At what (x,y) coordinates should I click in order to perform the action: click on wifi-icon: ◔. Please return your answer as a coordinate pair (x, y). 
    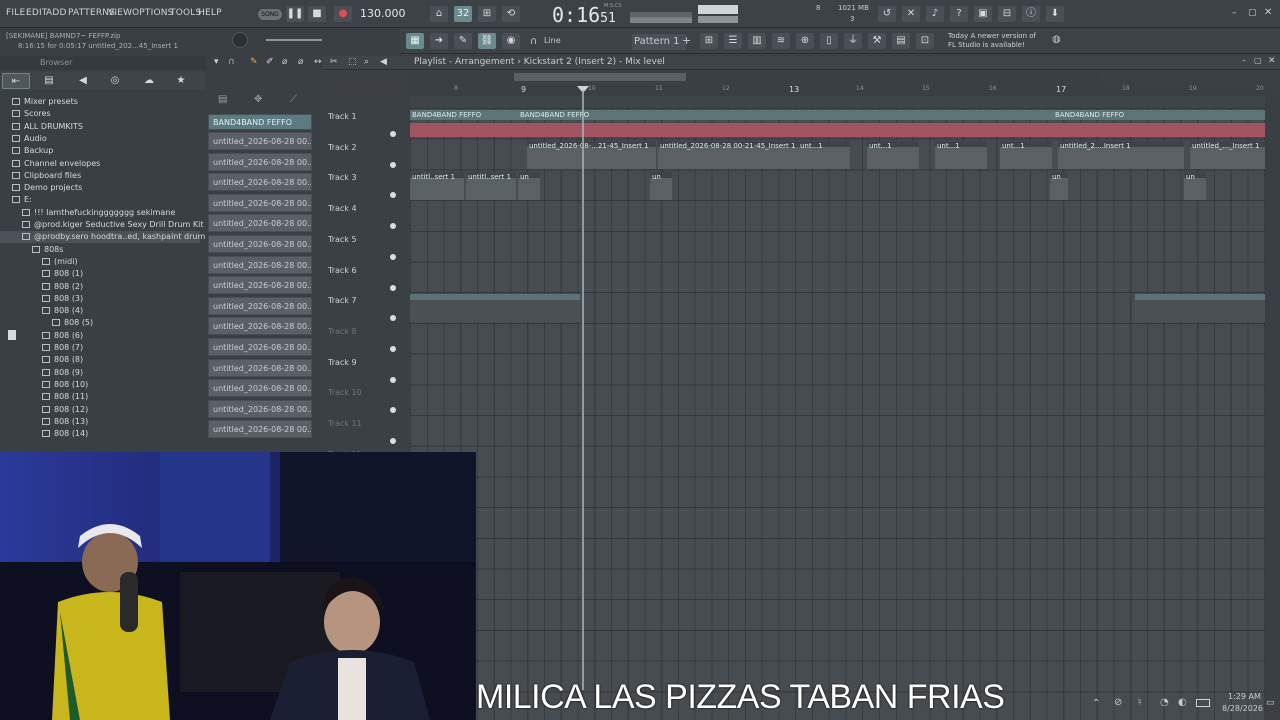
    Looking at the image, I should click on (1164, 702).